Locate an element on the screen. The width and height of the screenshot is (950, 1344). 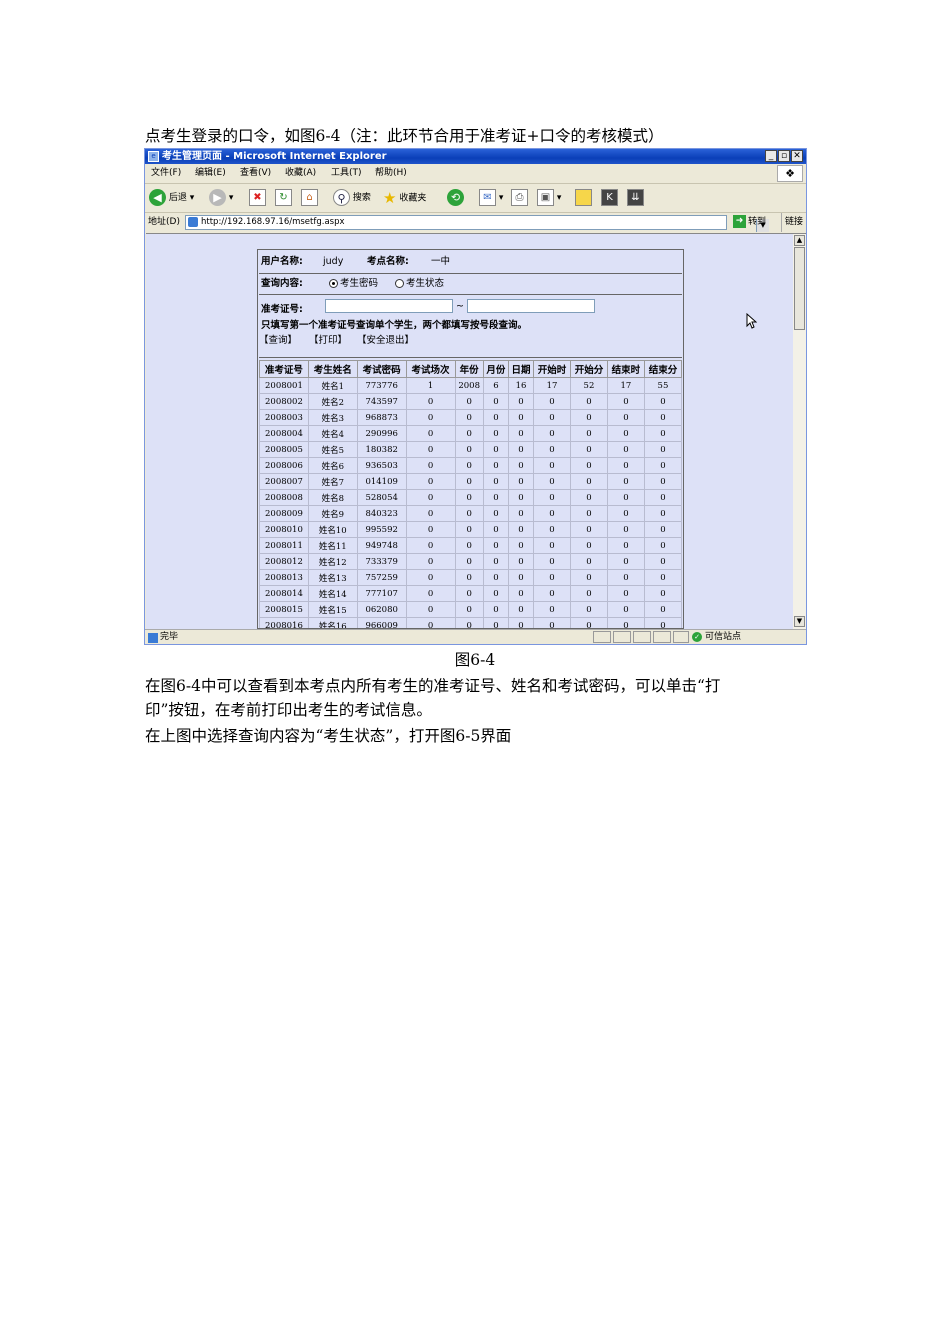
scroll-down-icon: ▼ is located at coordinates (799, 621).